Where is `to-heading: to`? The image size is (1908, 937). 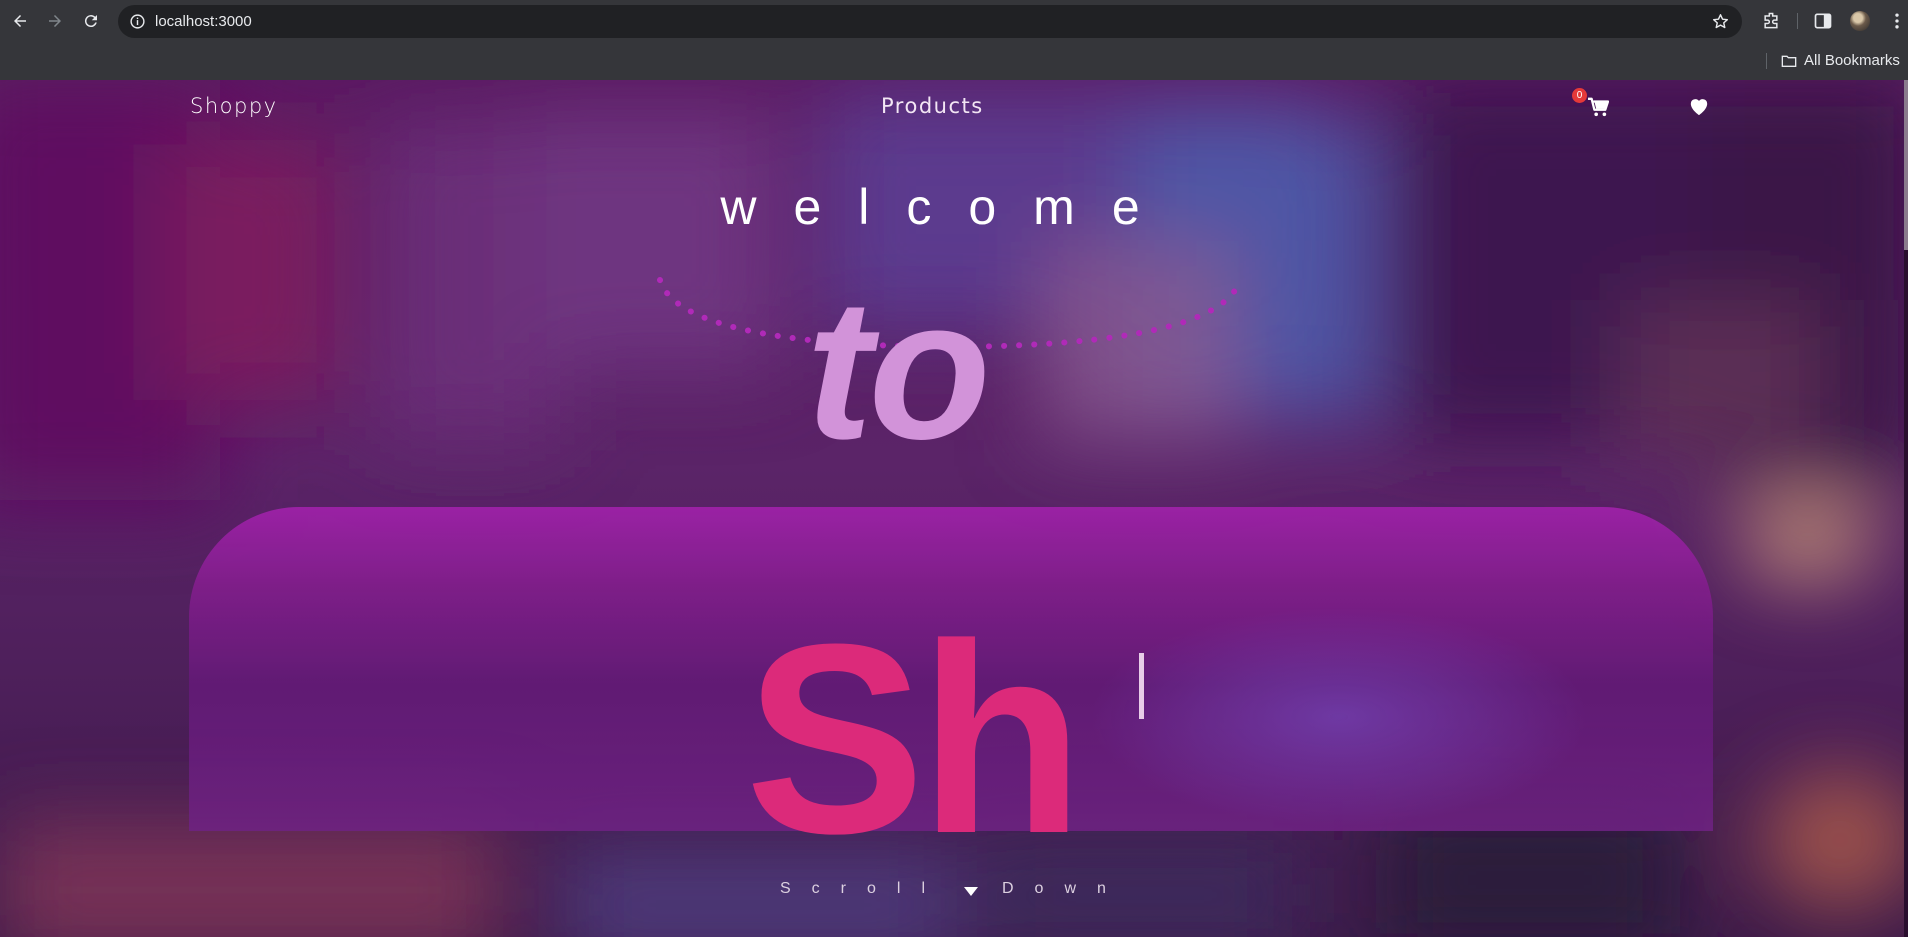 to-heading: to is located at coordinates (898, 369).